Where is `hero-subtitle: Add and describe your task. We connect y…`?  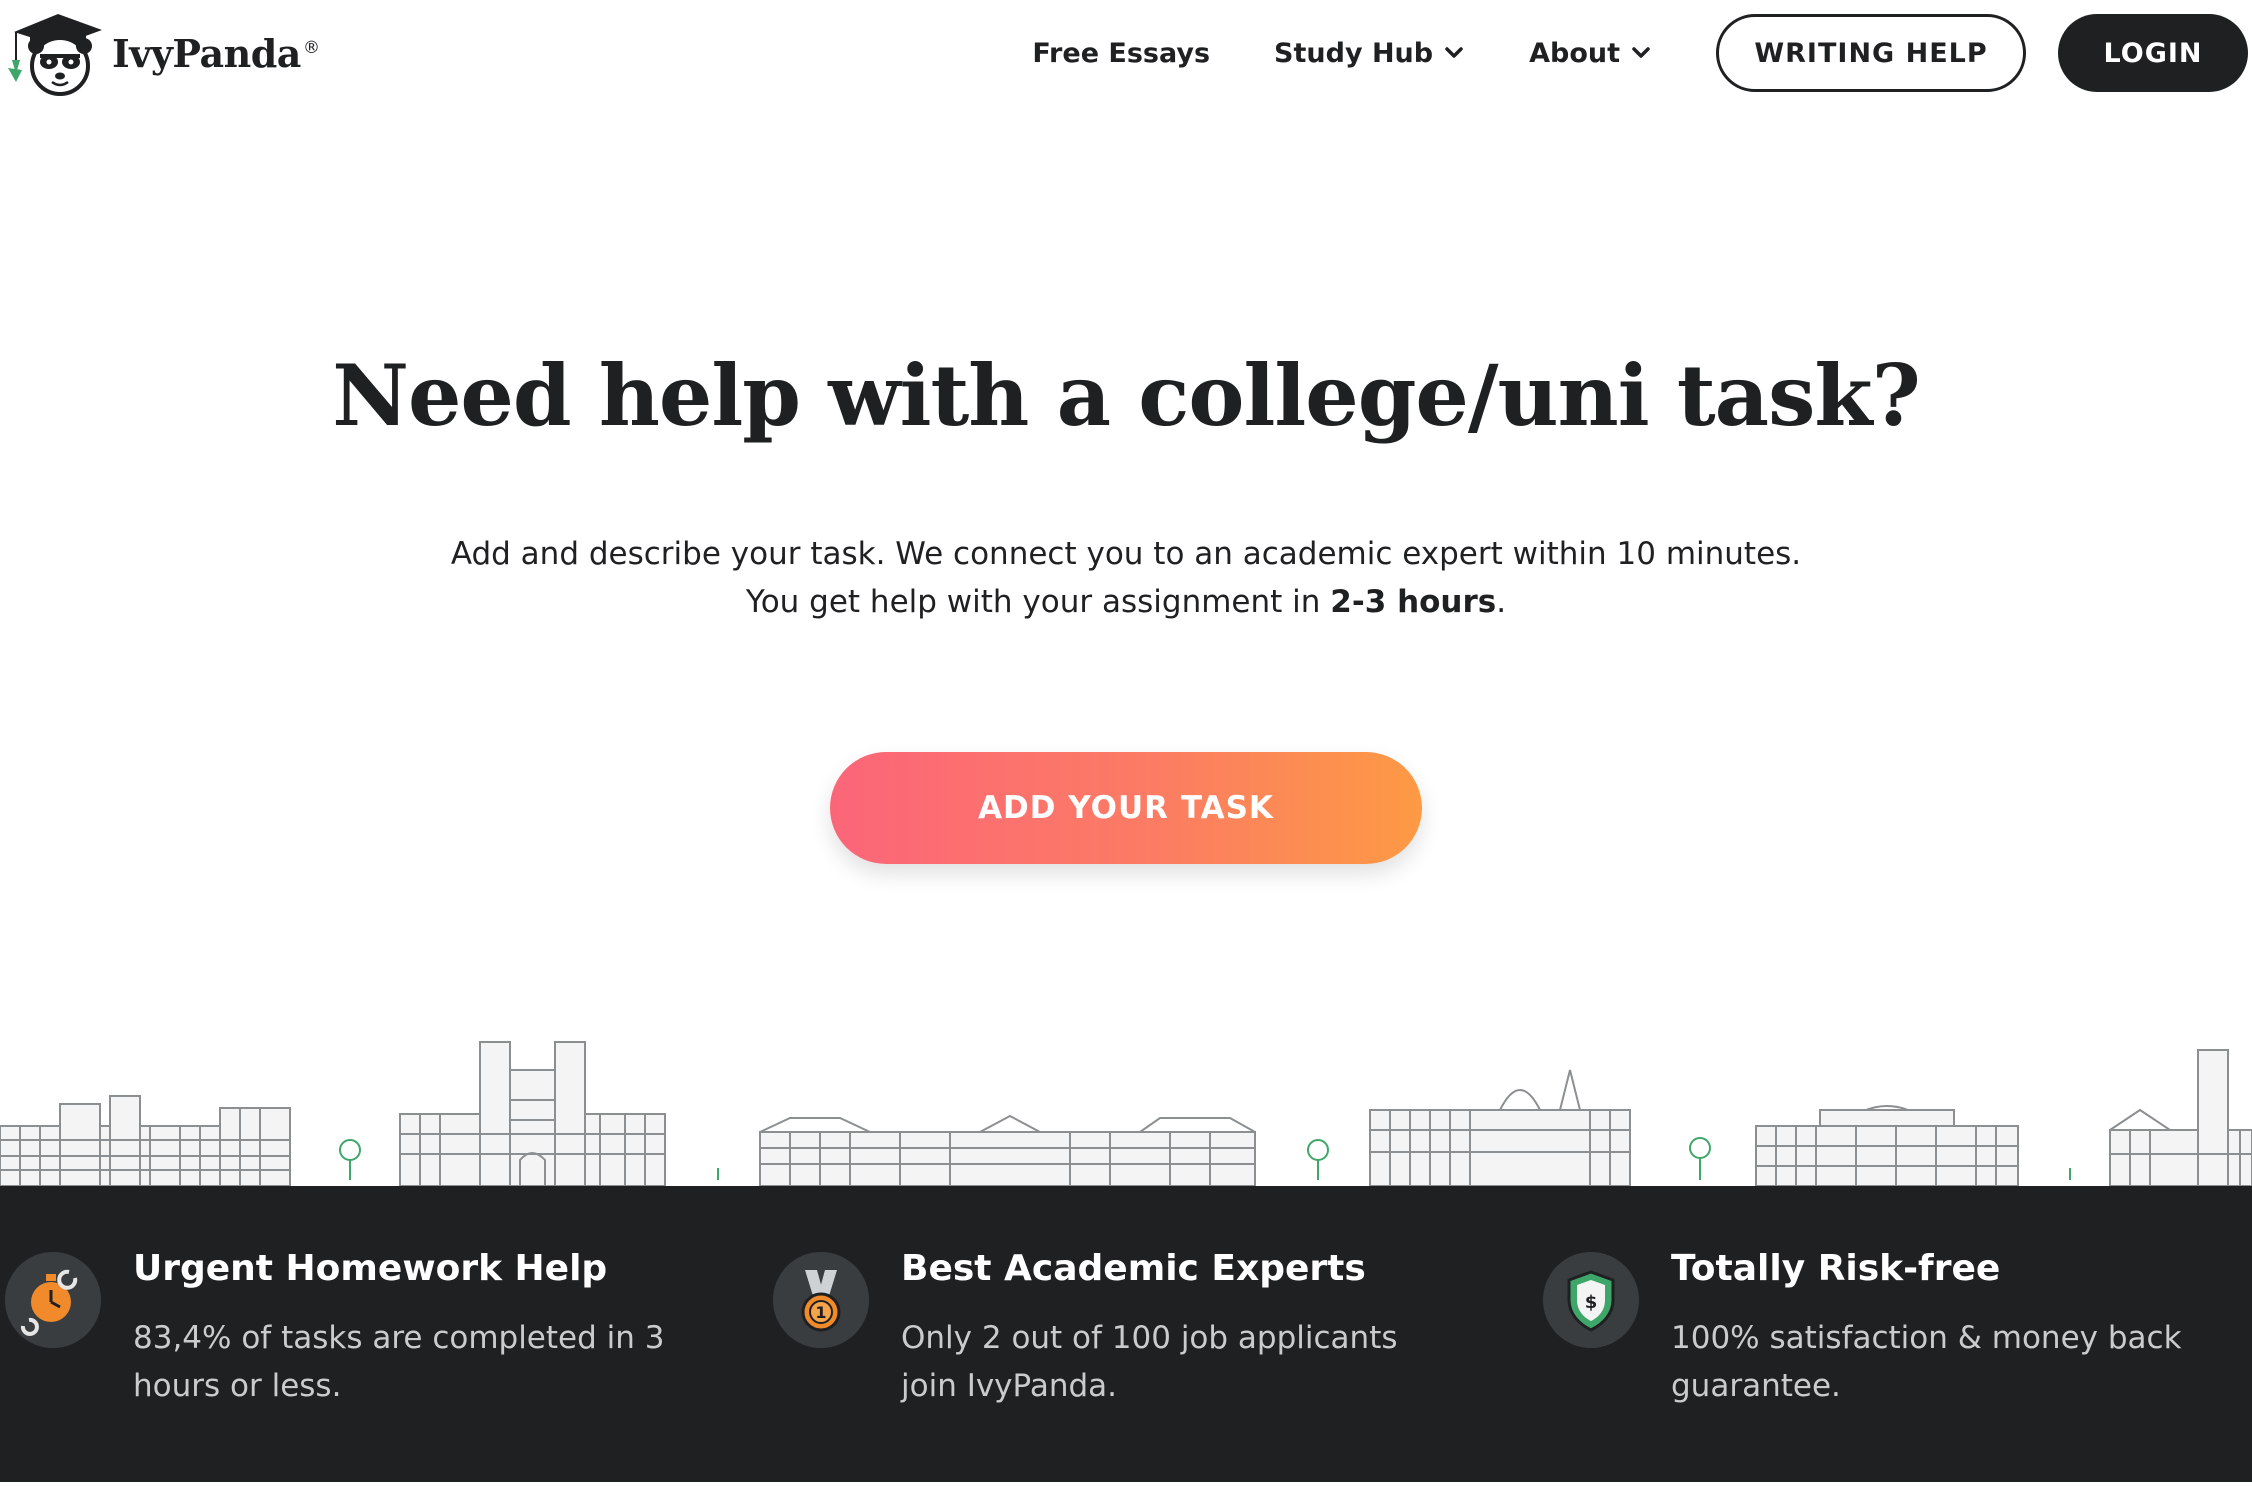 hero-subtitle: Add and describe your task. We connect y… is located at coordinates (1126, 578).